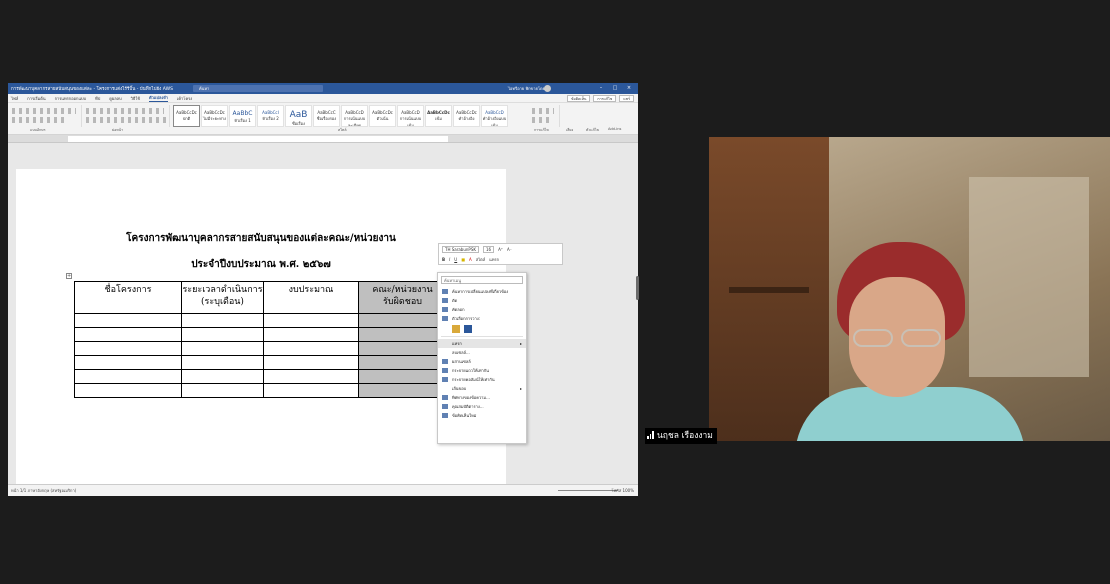 This screenshot has width=1110, height=584. I want to click on style-normal: AaBbCcDc ปกติ, so click(186, 116).